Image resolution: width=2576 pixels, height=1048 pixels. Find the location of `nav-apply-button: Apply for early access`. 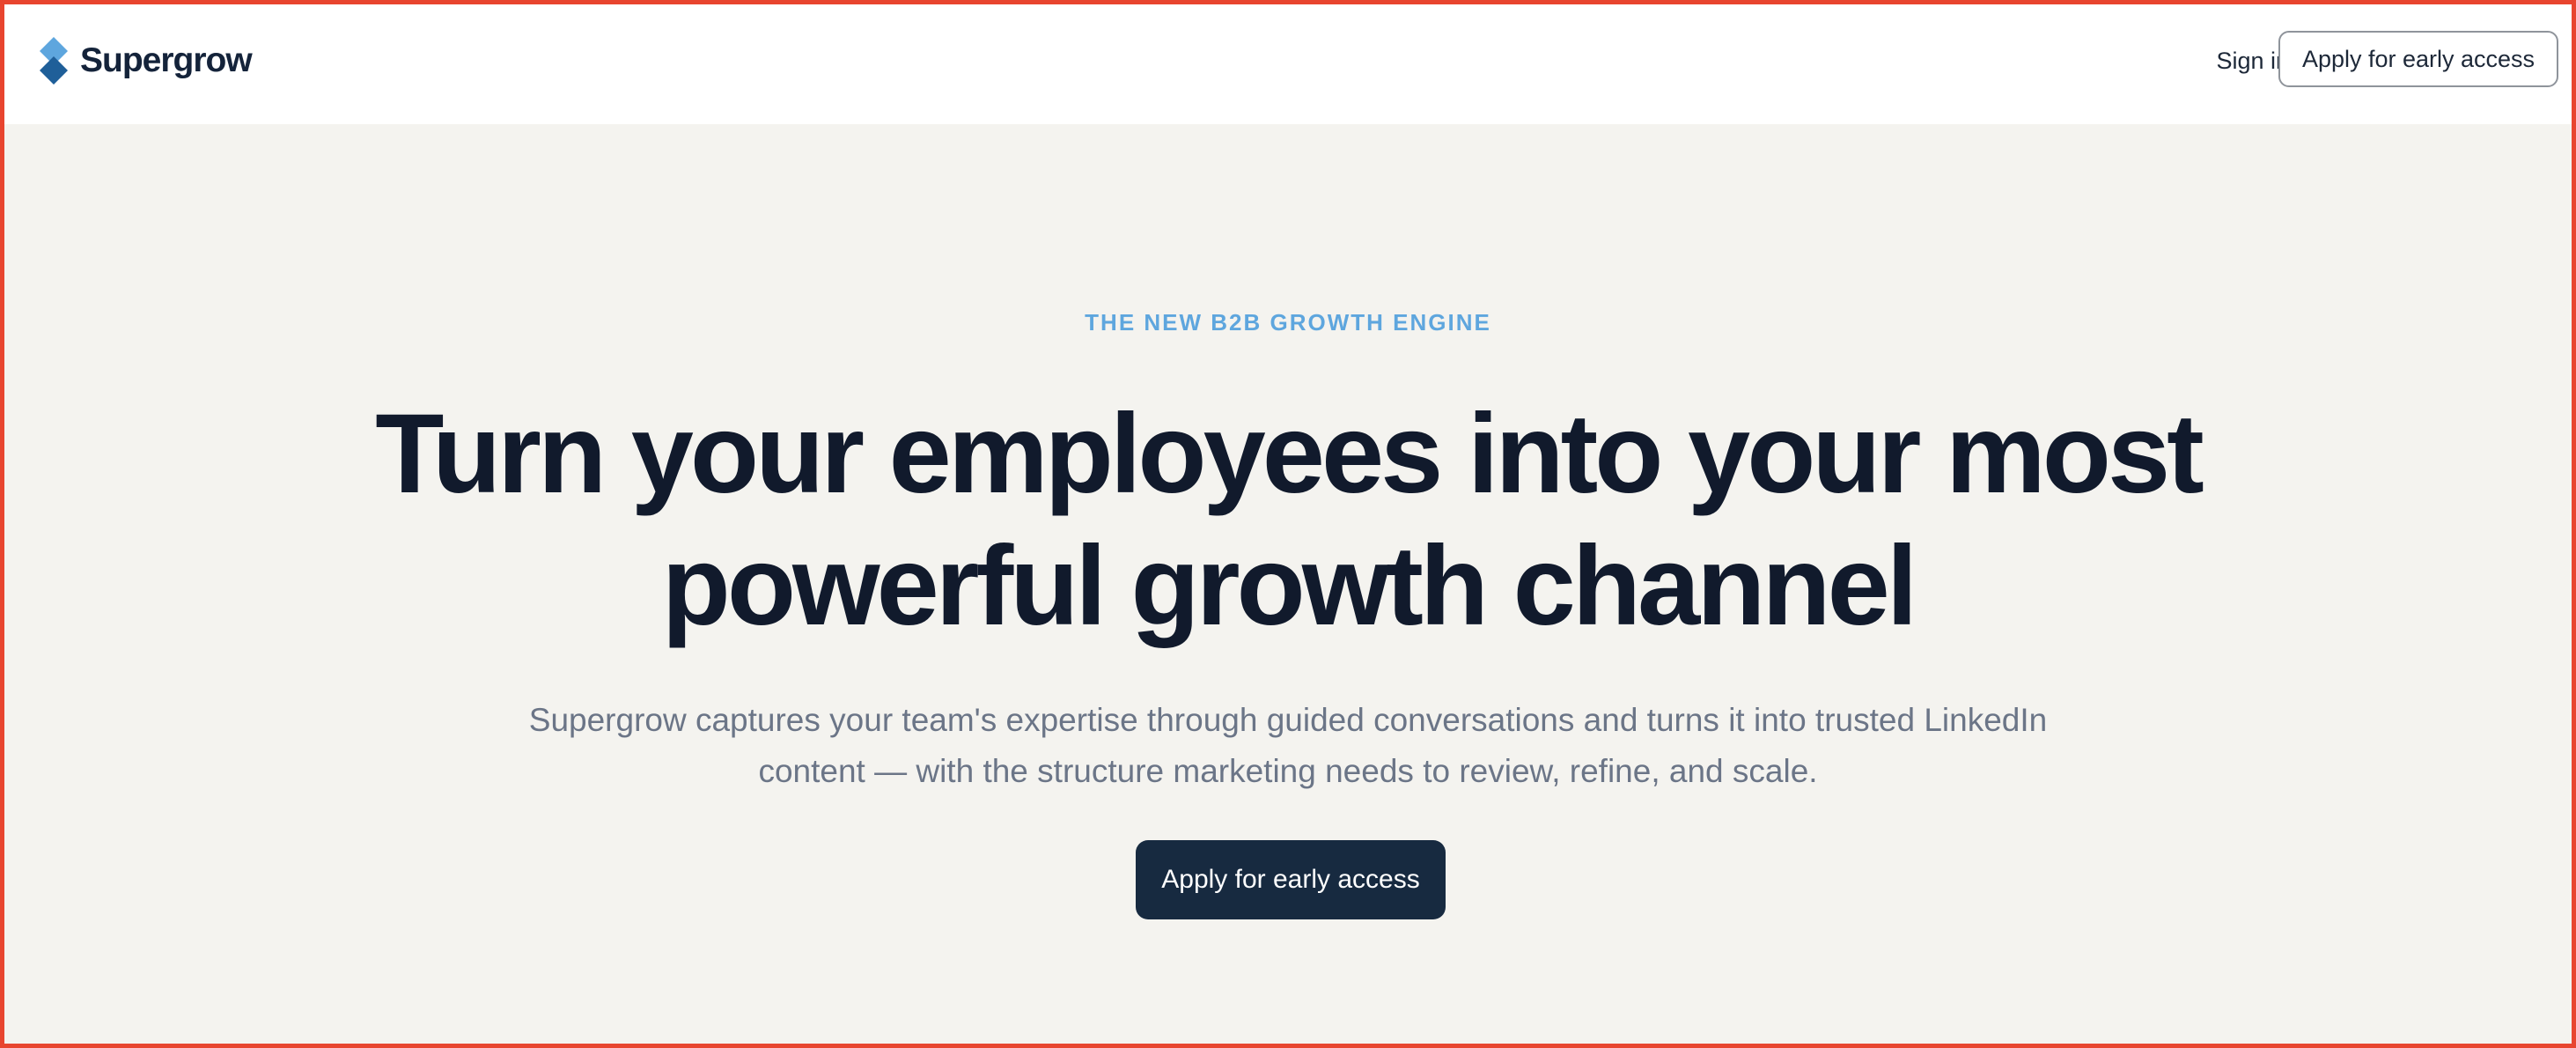

nav-apply-button: Apply for early access is located at coordinates (2418, 59).